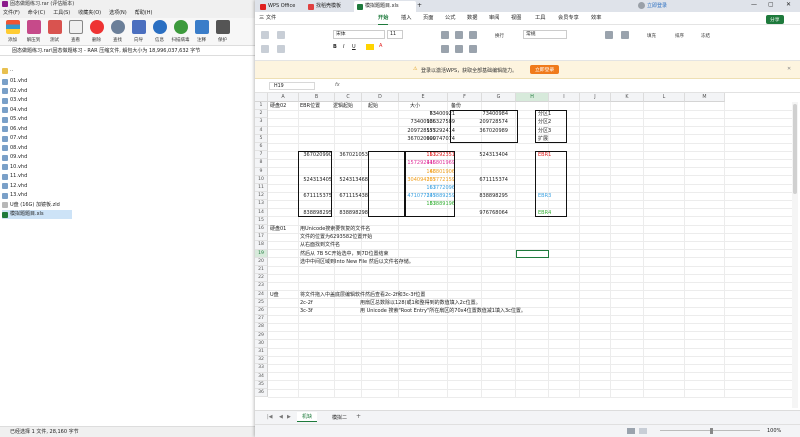  I want to click on rar-view-button: 查看, so click(75, 32).